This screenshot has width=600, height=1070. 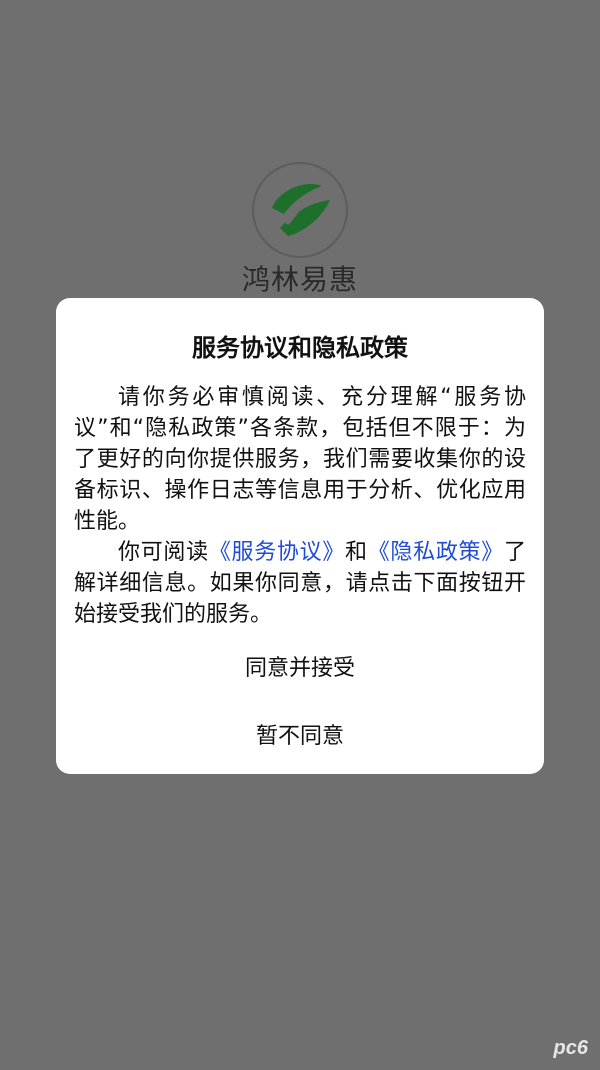 I want to click on leaf-logo-icon, so click(x=300, y=210).